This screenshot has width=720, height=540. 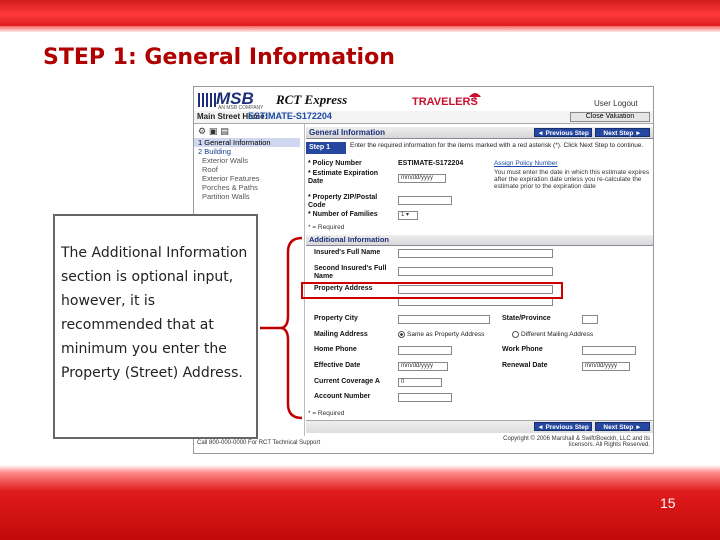 What do you see at coordinates (230, 187) in the screenshot?
I see `nav-item-porches: Porches & Paths` at bounding box center [230, 187].